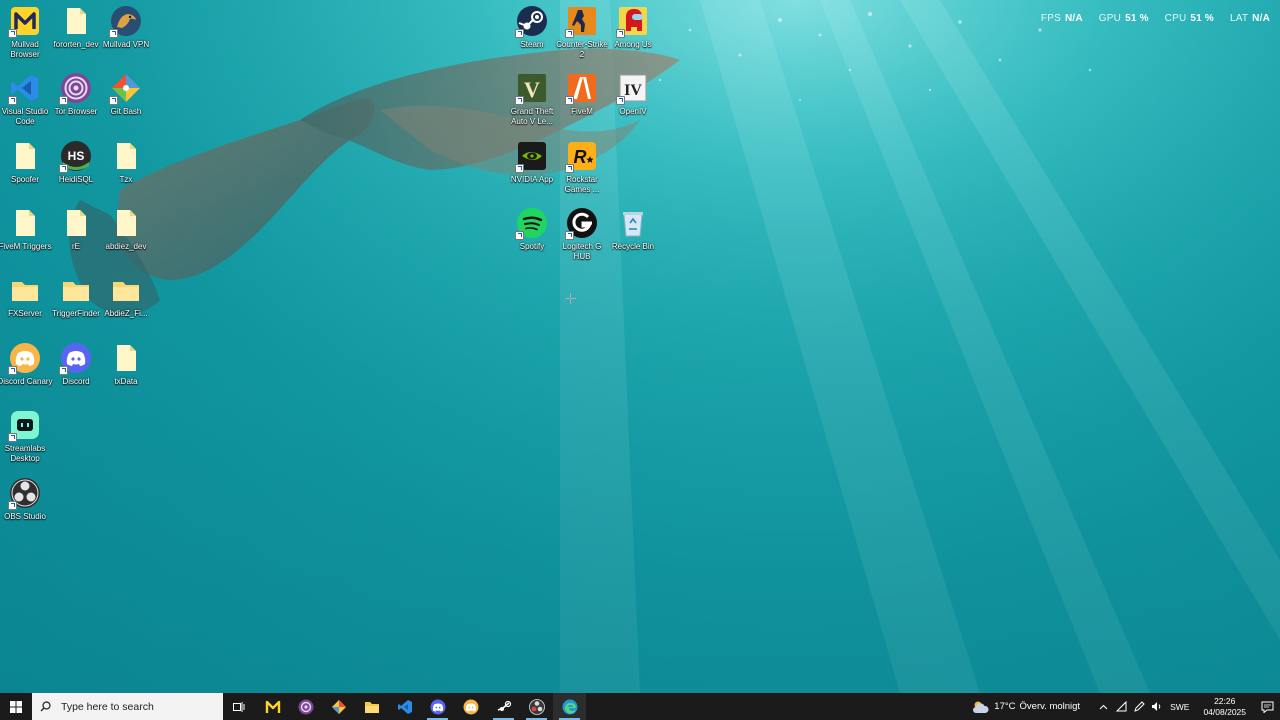  I want to click on desktop-icon-counter-strike: Counter-Strike 2, so click(582, 32).